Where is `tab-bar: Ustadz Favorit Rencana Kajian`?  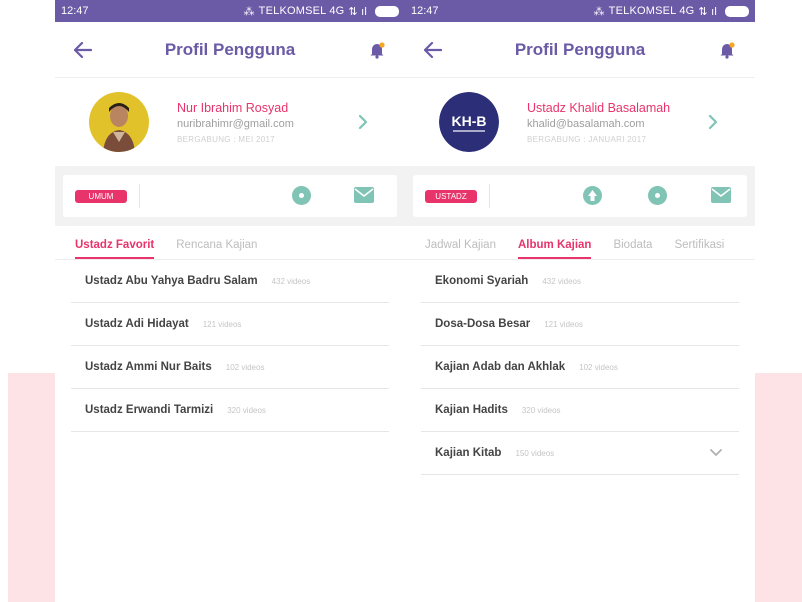 tab-bar: Ustadz Favorit Rencana Kajian is located at coordinates (230, 243).